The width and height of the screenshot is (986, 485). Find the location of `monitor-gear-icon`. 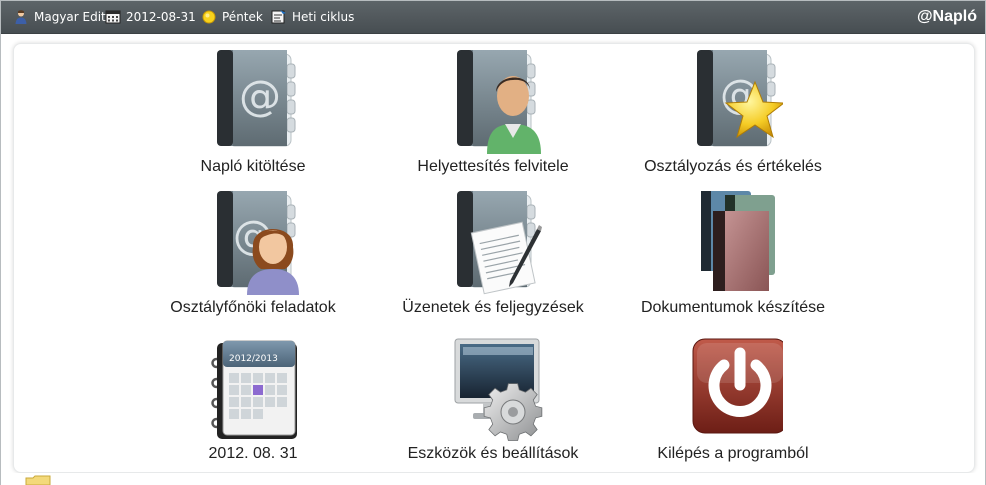

monitor-gear-icon is located at coordinates (498, 389).